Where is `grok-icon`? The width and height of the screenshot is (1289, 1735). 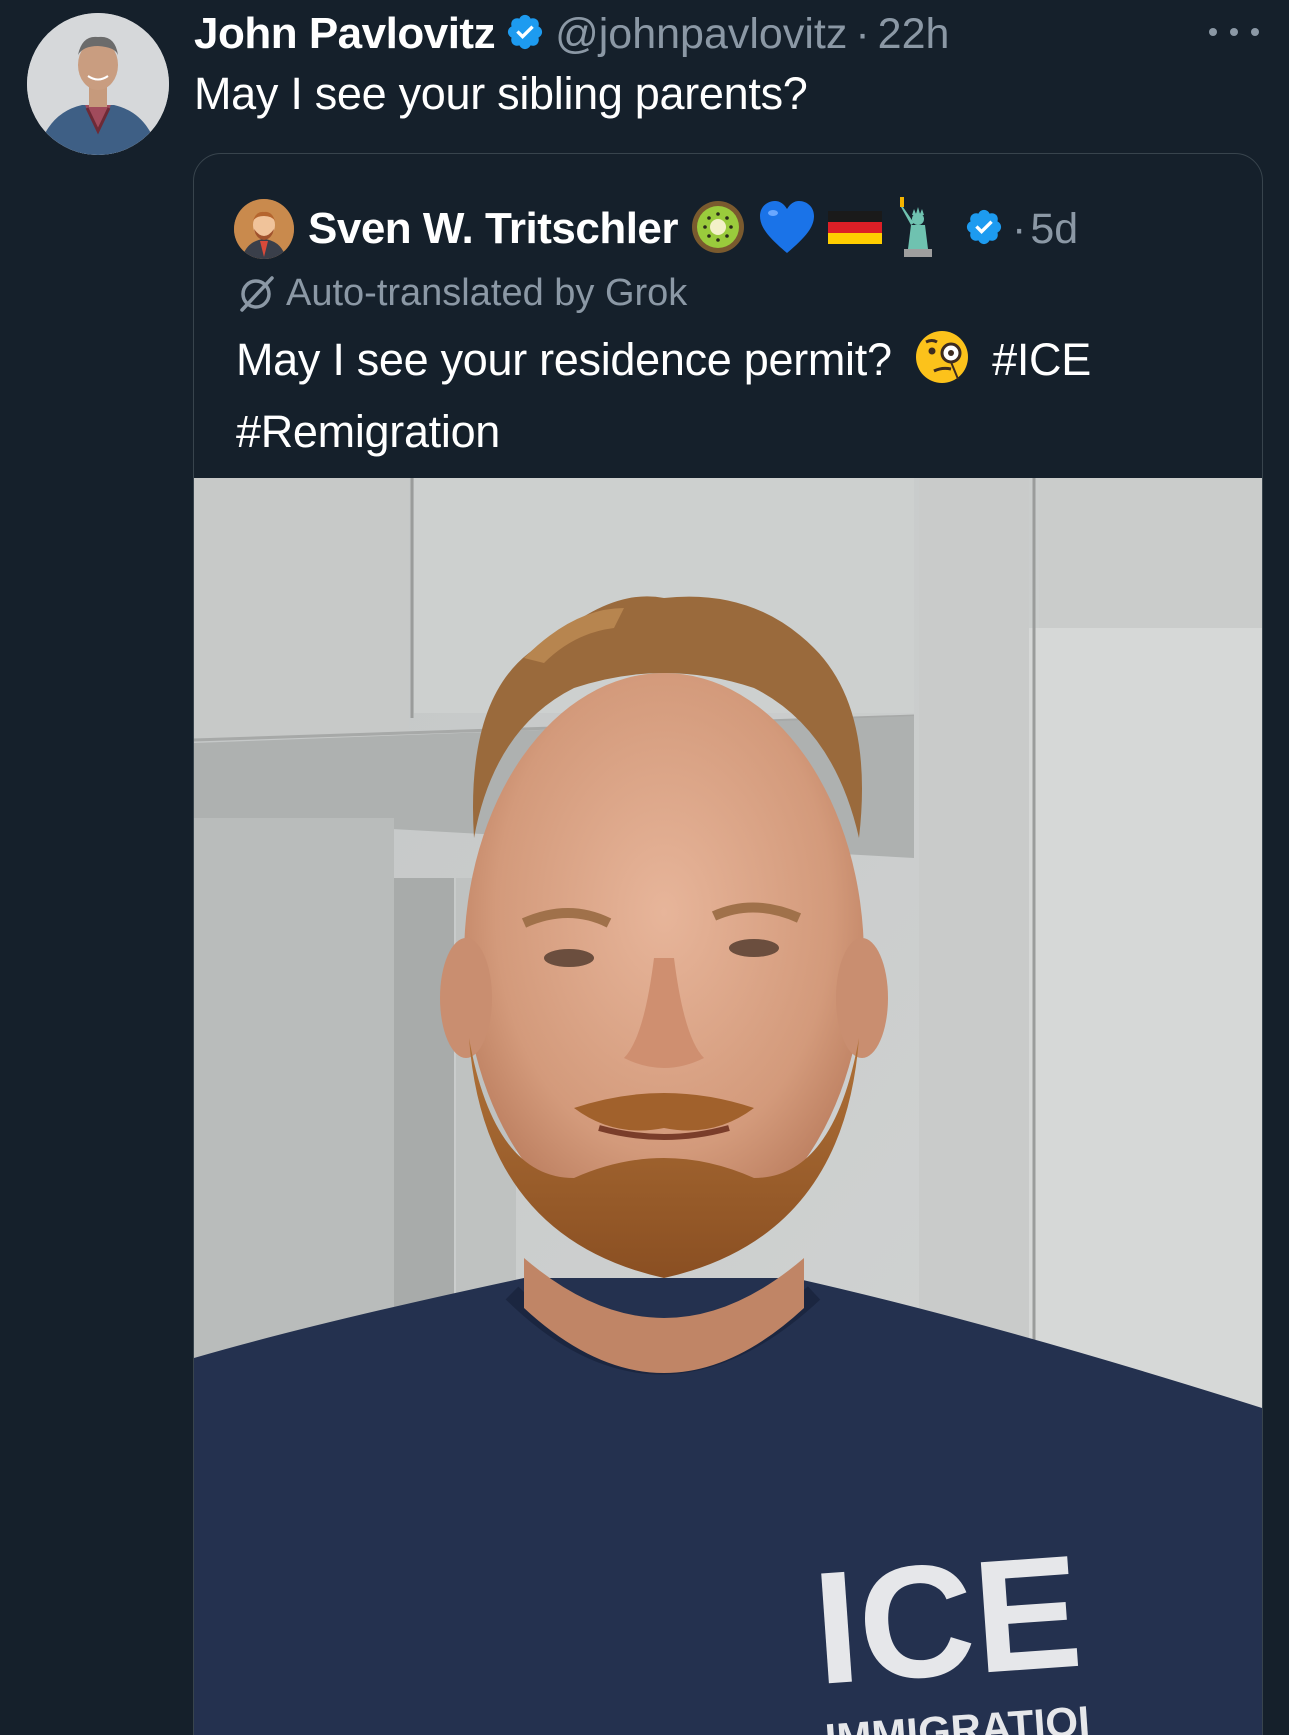
grok-icon is located at coordinates (257, 293).